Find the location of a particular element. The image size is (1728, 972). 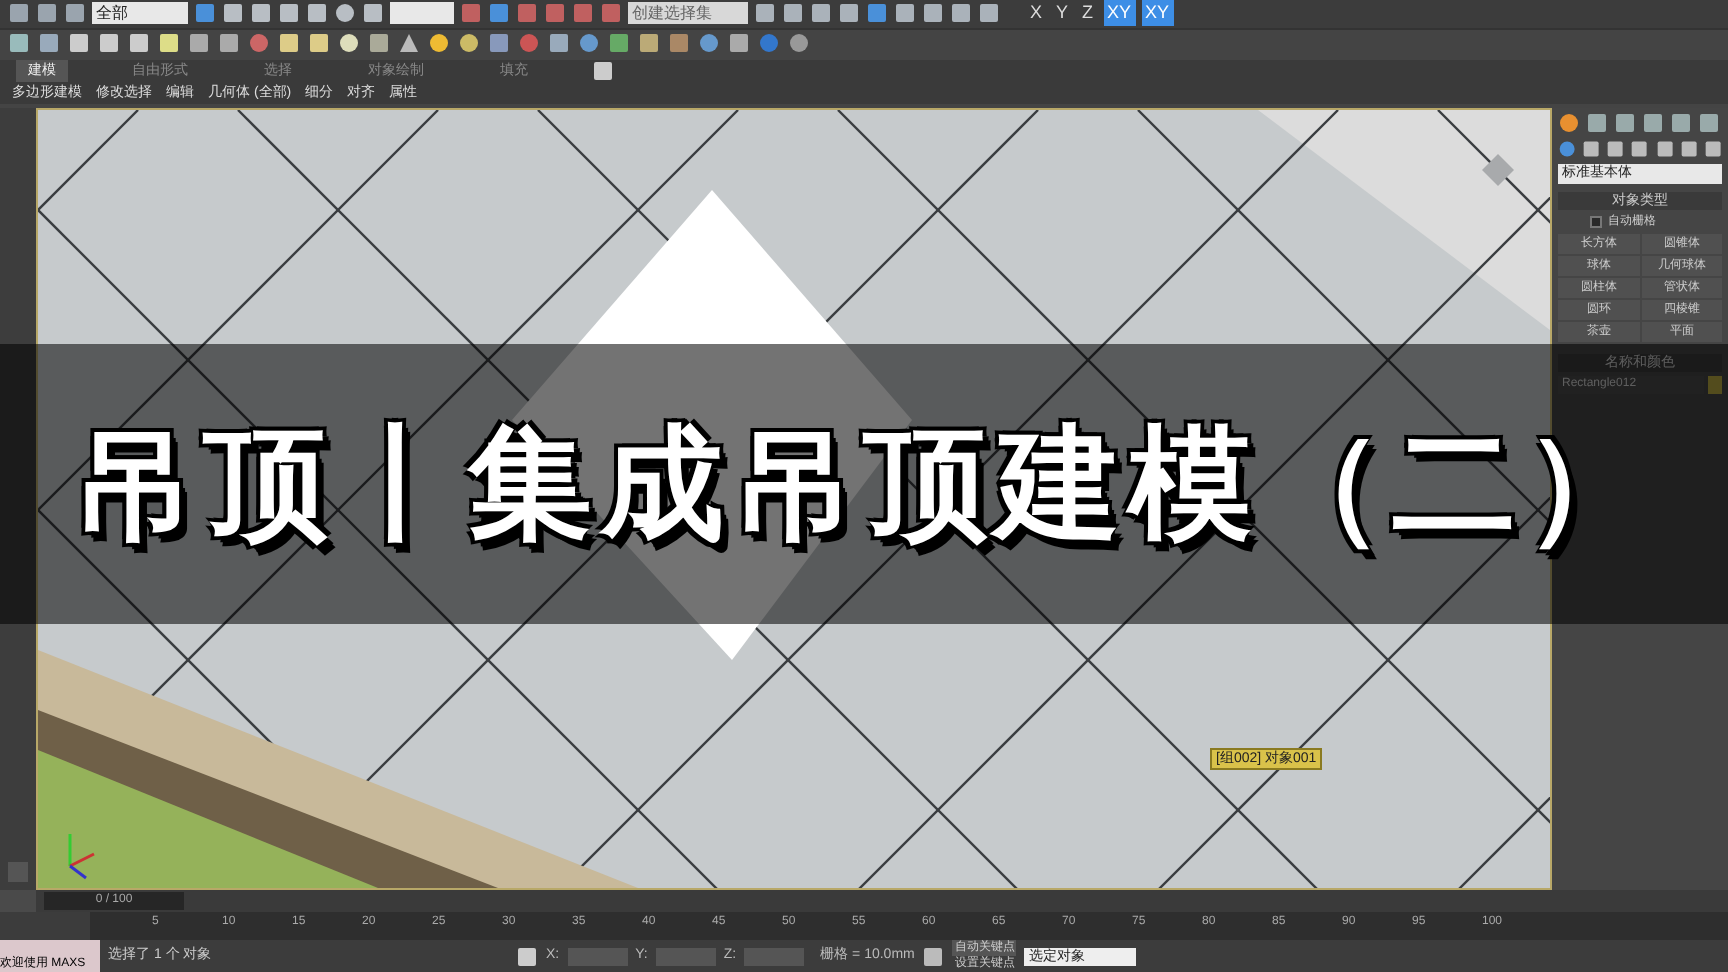

reference-dropdown is located at coordinates (422, 13).